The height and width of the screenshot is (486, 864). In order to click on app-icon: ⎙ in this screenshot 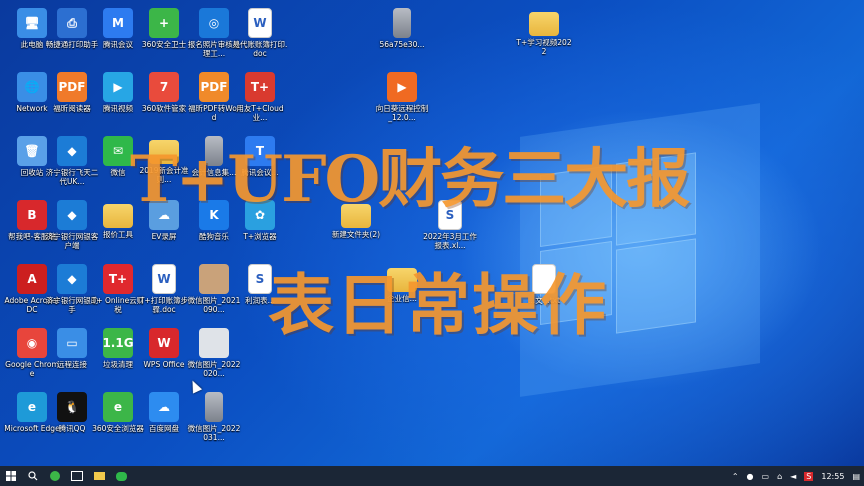, I will do `click(72, 23)`.